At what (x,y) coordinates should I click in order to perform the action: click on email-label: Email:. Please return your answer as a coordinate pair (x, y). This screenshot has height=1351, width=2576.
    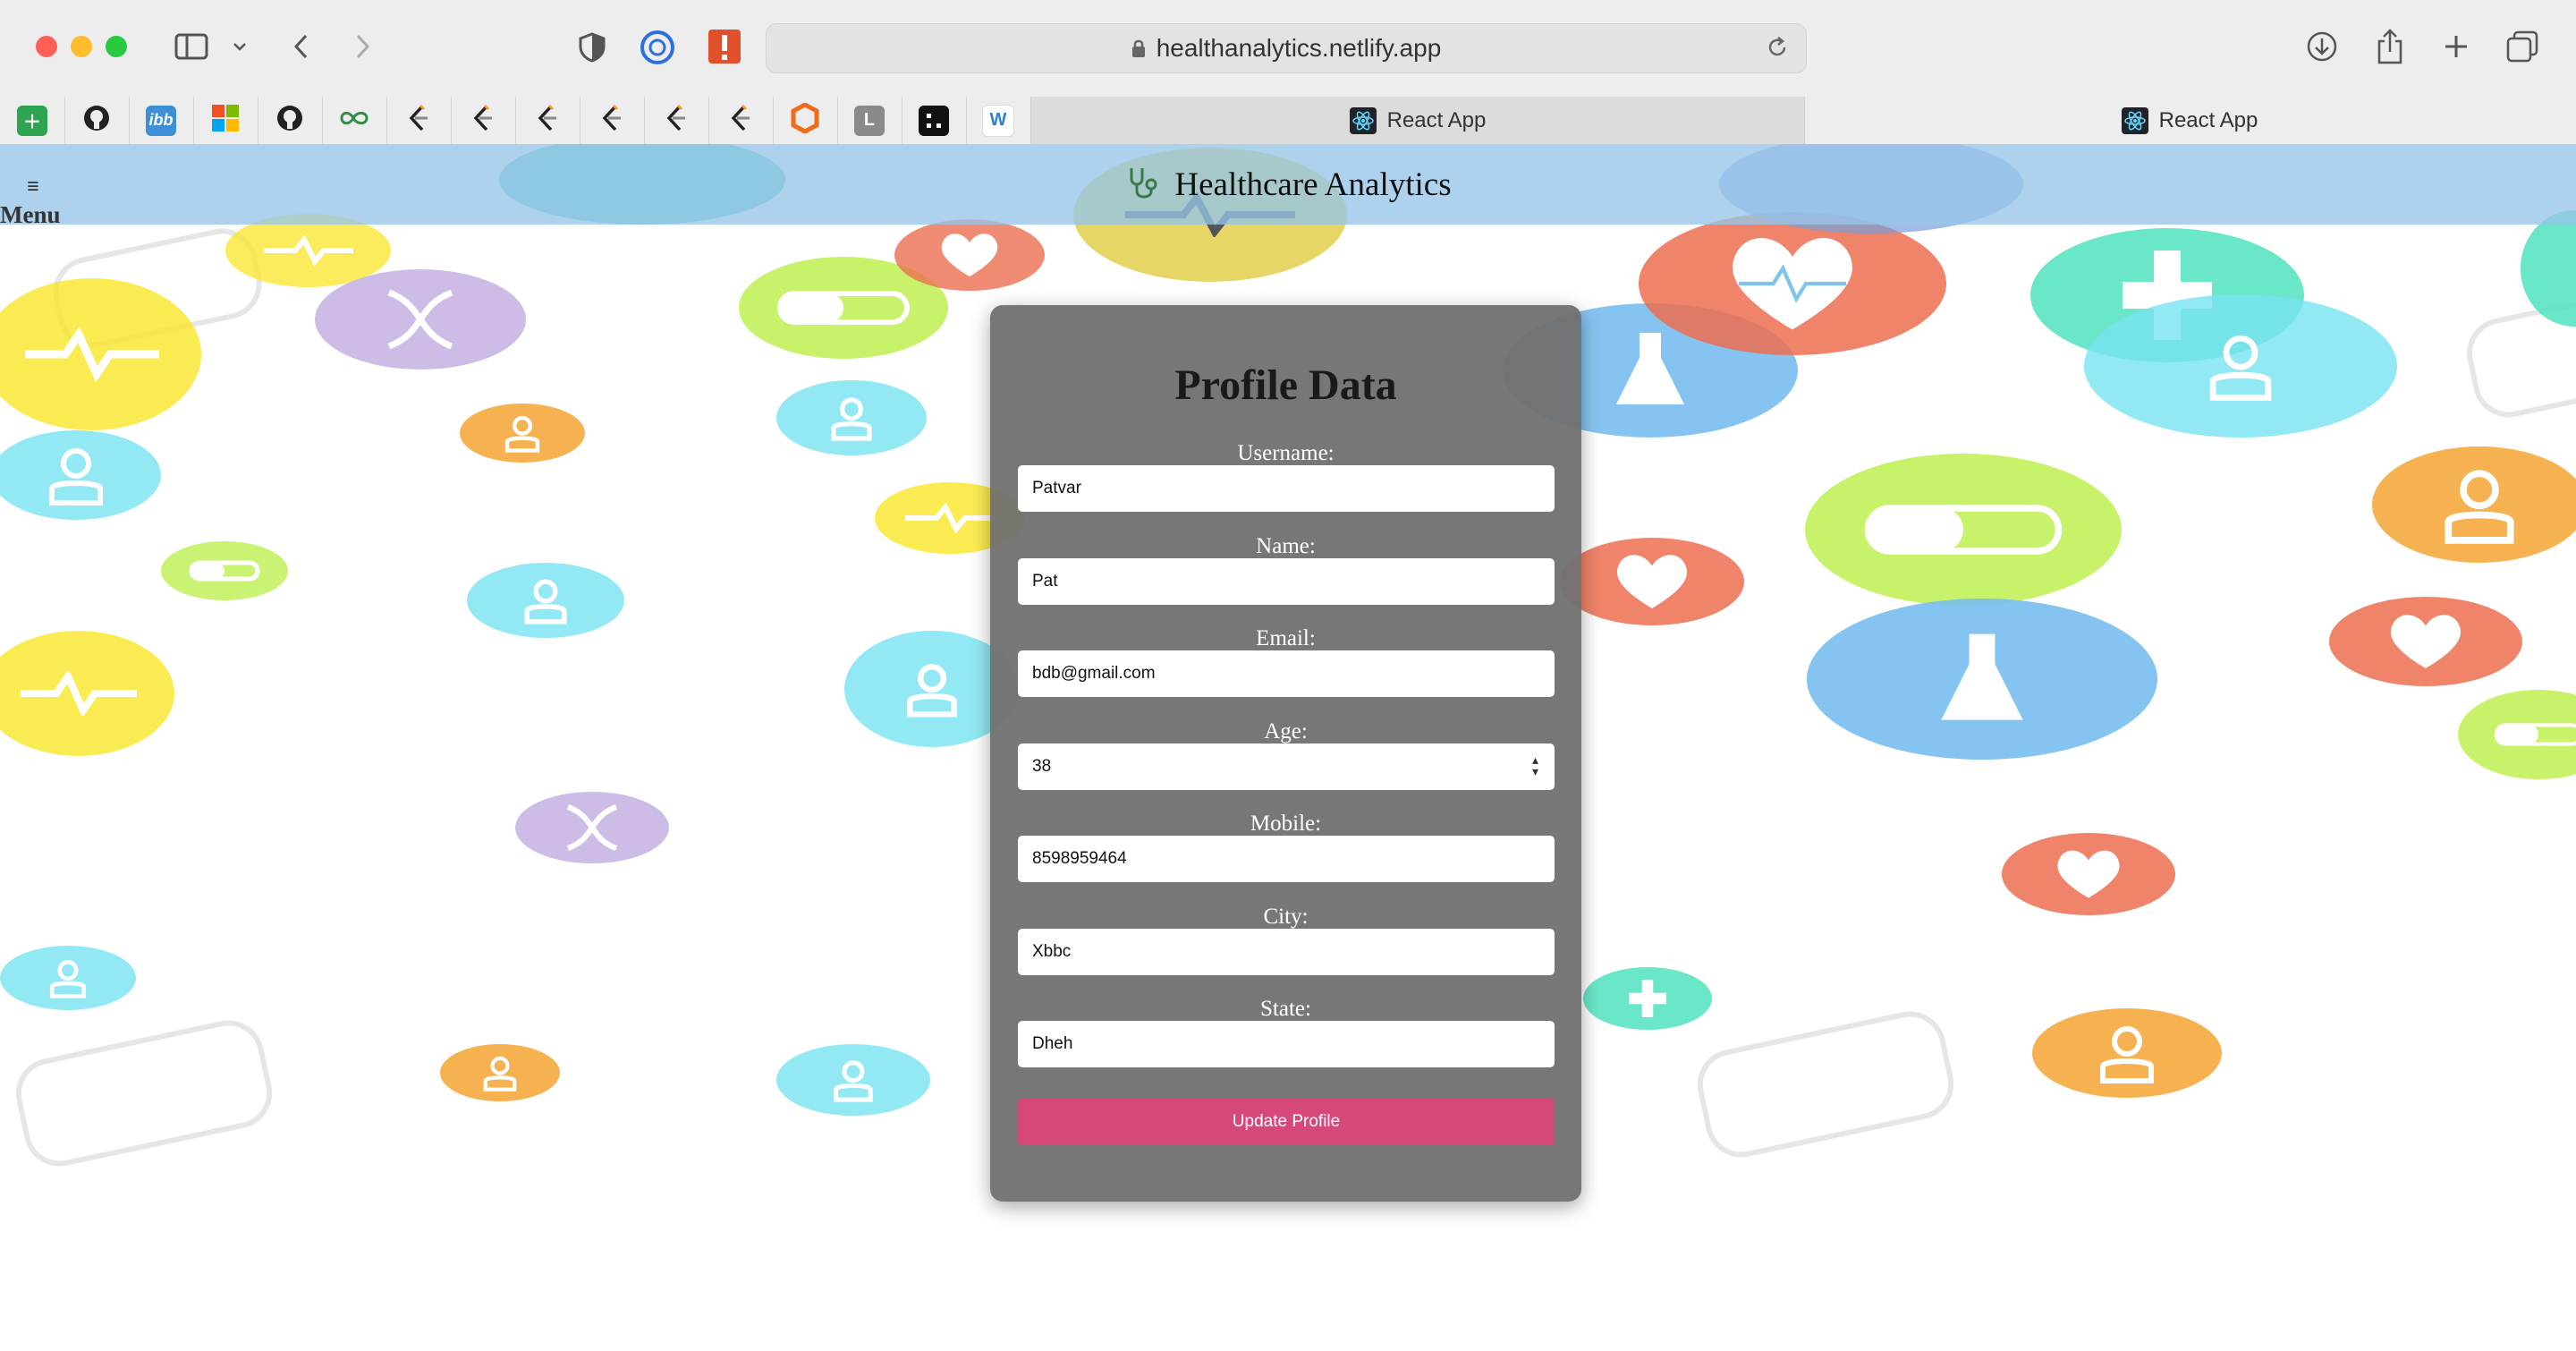
    Looking at the image, I should click on (1286, 638).